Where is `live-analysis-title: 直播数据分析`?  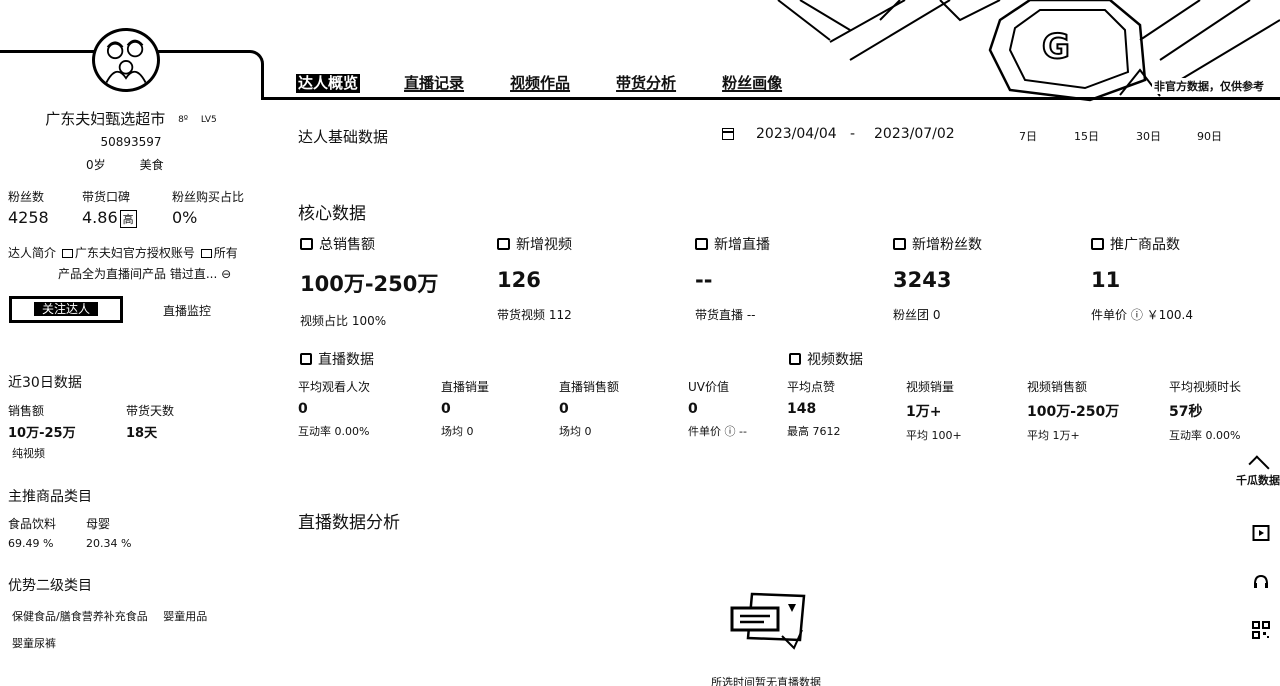 live-analysis-title: 直播数据分析 is located at coordinates (349, 523).